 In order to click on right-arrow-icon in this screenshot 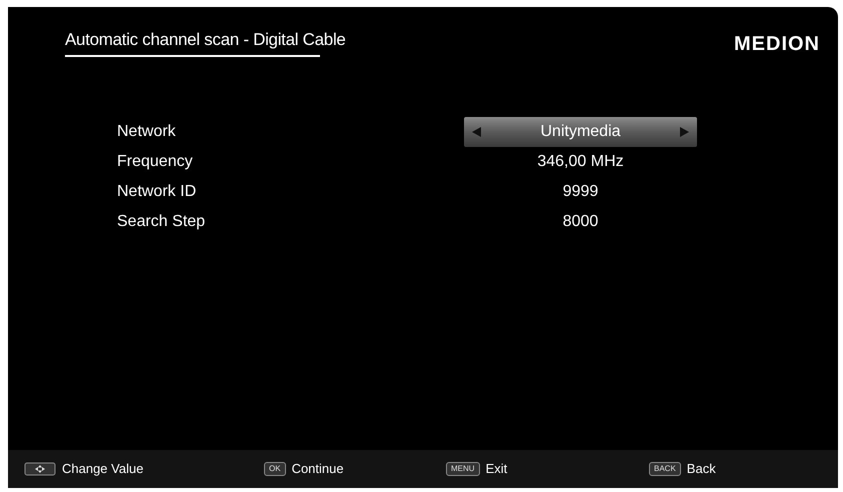, I will do `click(684, 132)`.